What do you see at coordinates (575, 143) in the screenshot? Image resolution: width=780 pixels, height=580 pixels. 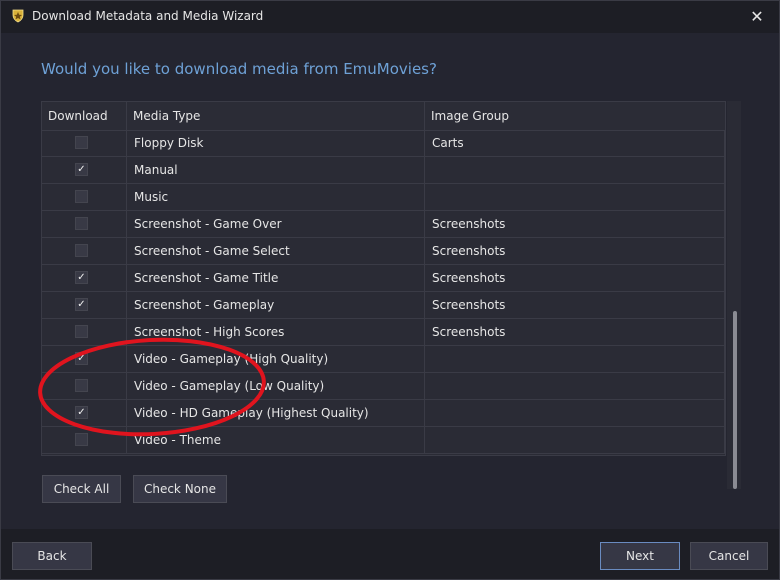 I see `image-group-cell: Carts` at bounding box center [575, 143].